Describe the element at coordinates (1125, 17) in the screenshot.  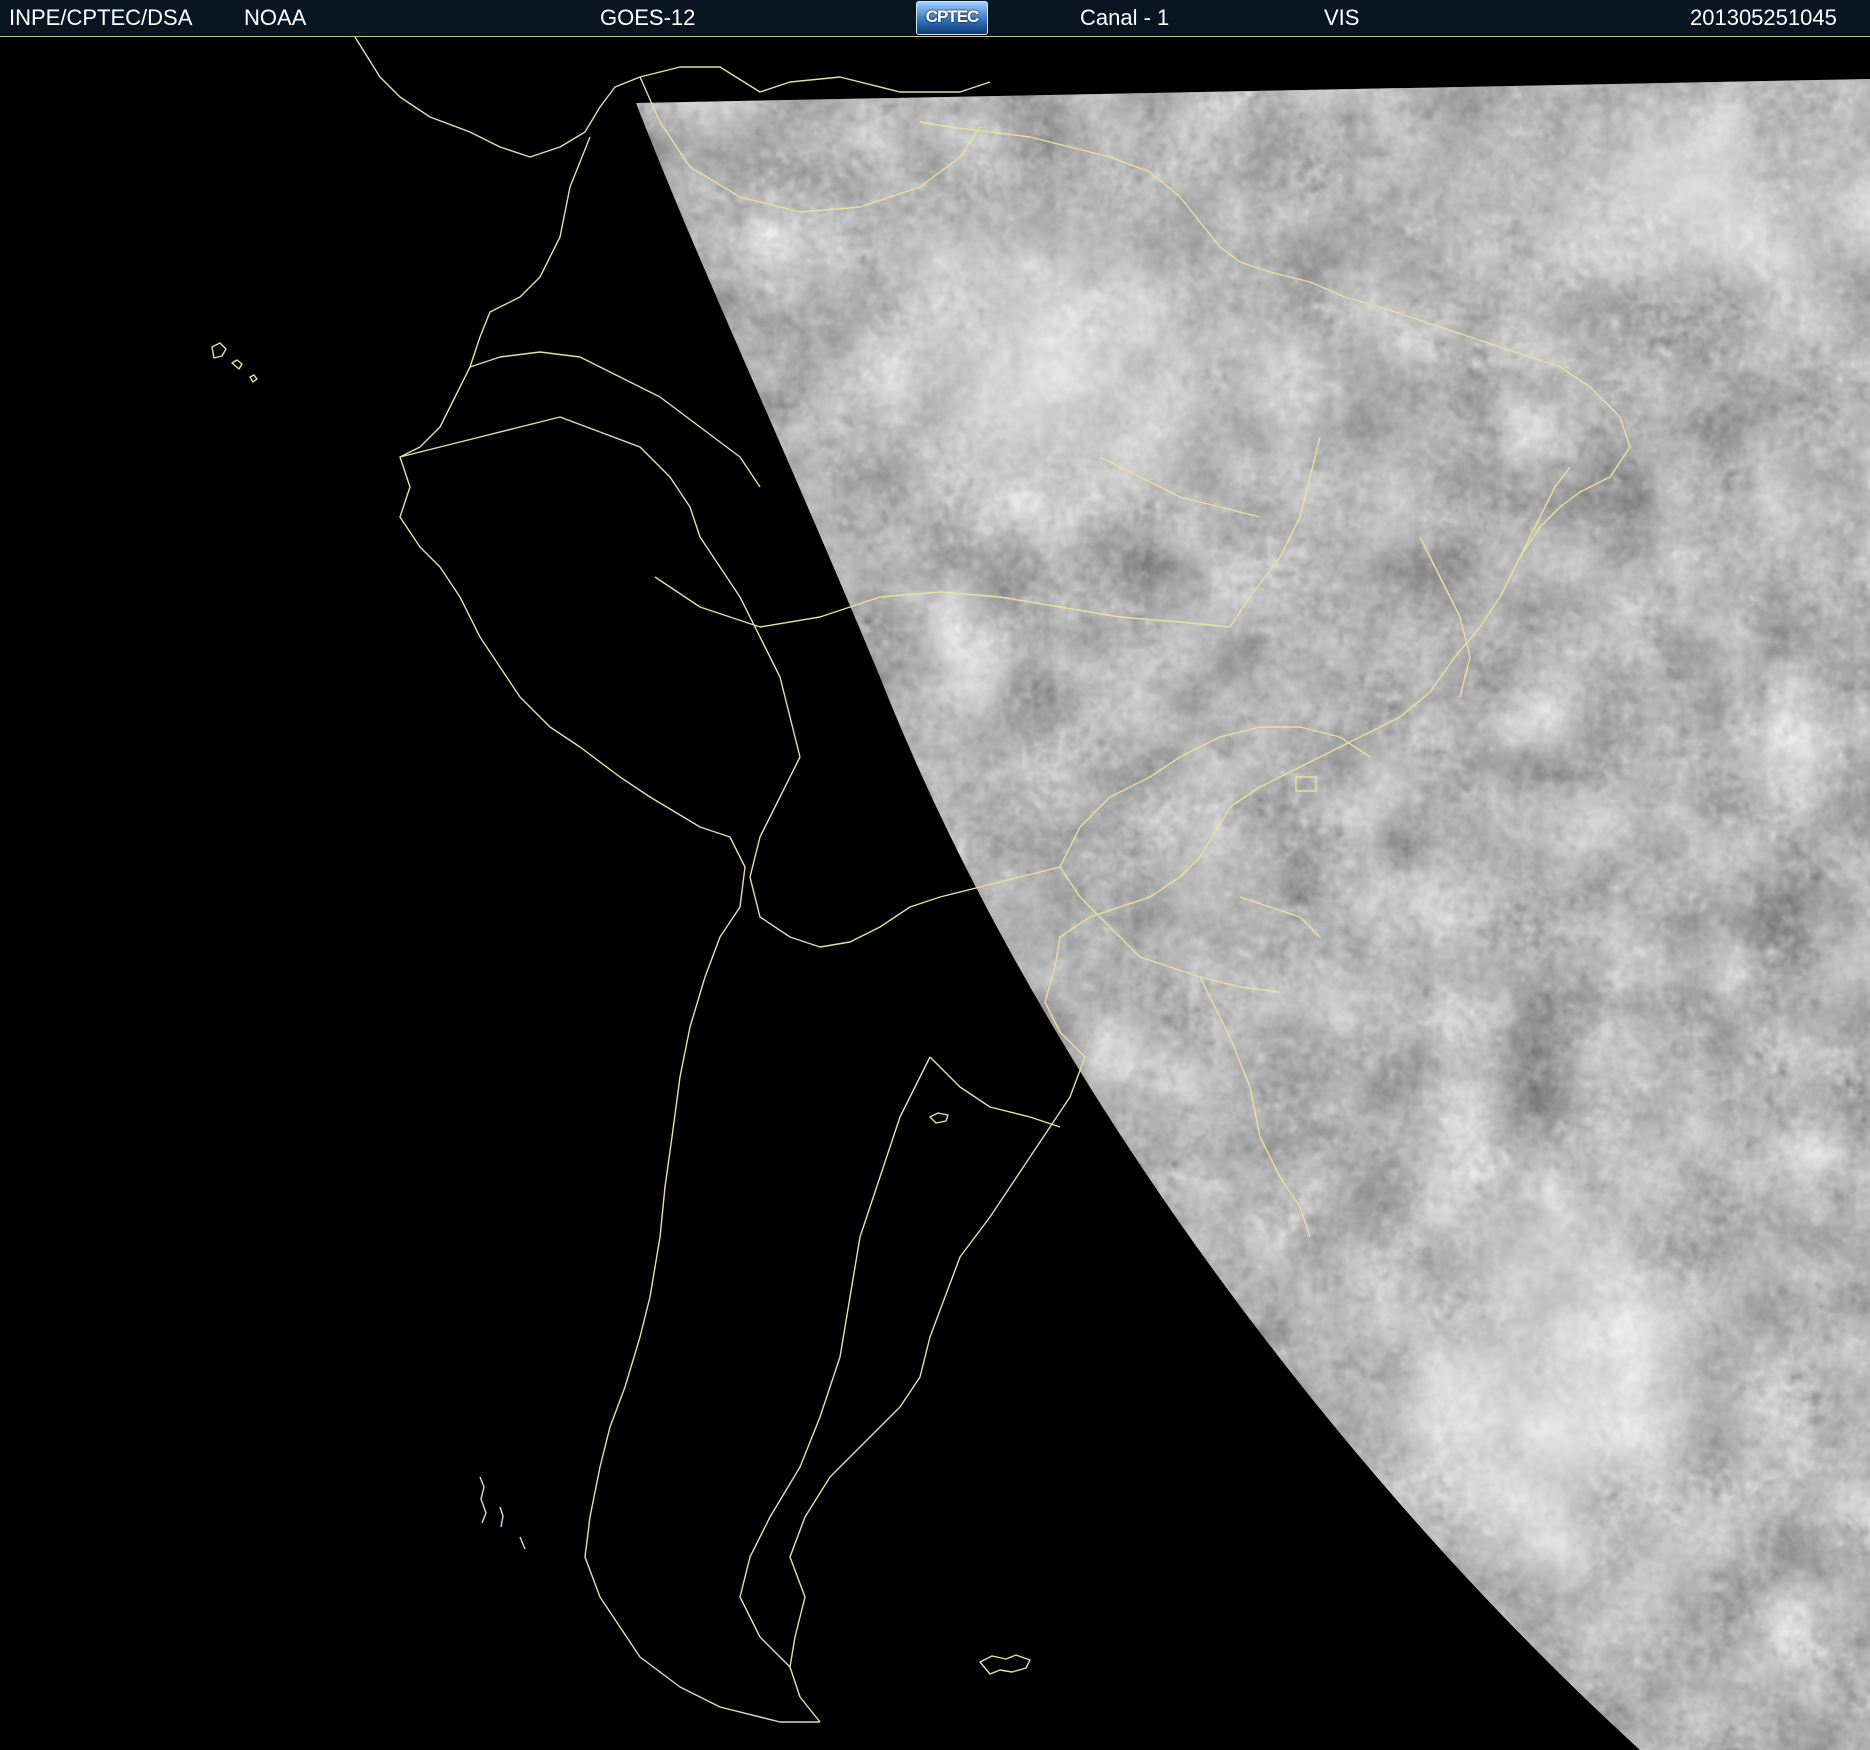
I see `channel-label: Canal - 1` at that location.